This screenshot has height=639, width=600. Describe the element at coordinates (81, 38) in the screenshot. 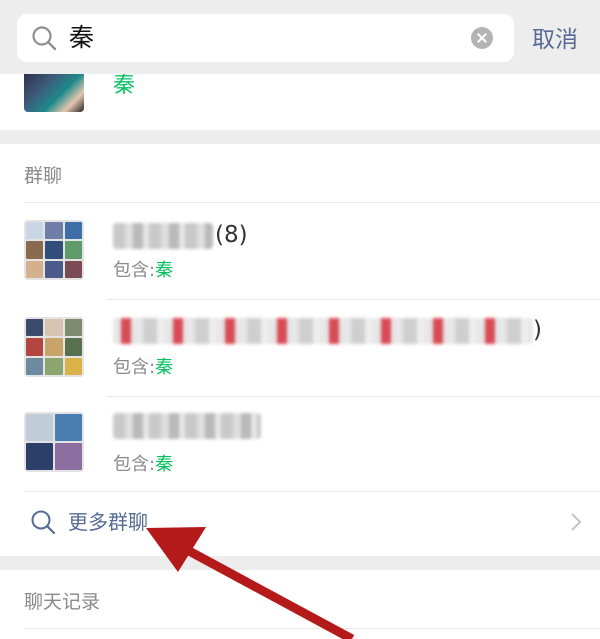

I see `search-input: 秦` at that location.